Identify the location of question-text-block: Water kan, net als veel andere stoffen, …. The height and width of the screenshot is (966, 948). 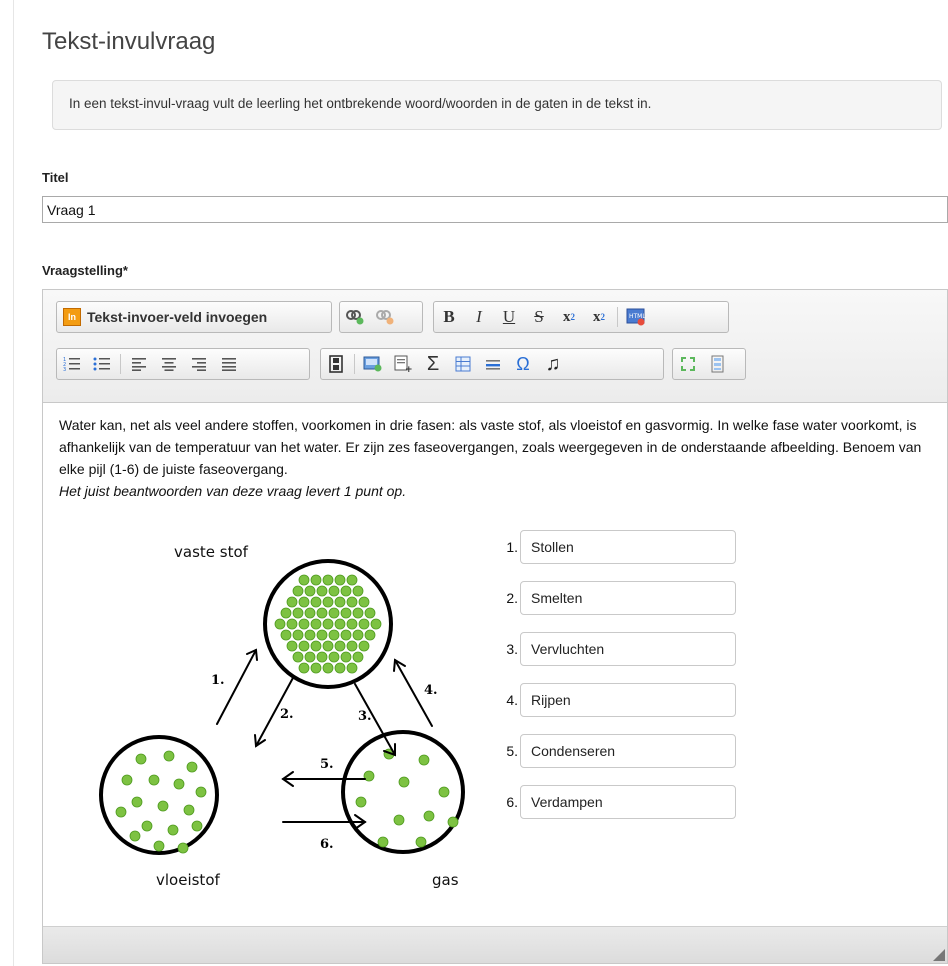
(499, 458).